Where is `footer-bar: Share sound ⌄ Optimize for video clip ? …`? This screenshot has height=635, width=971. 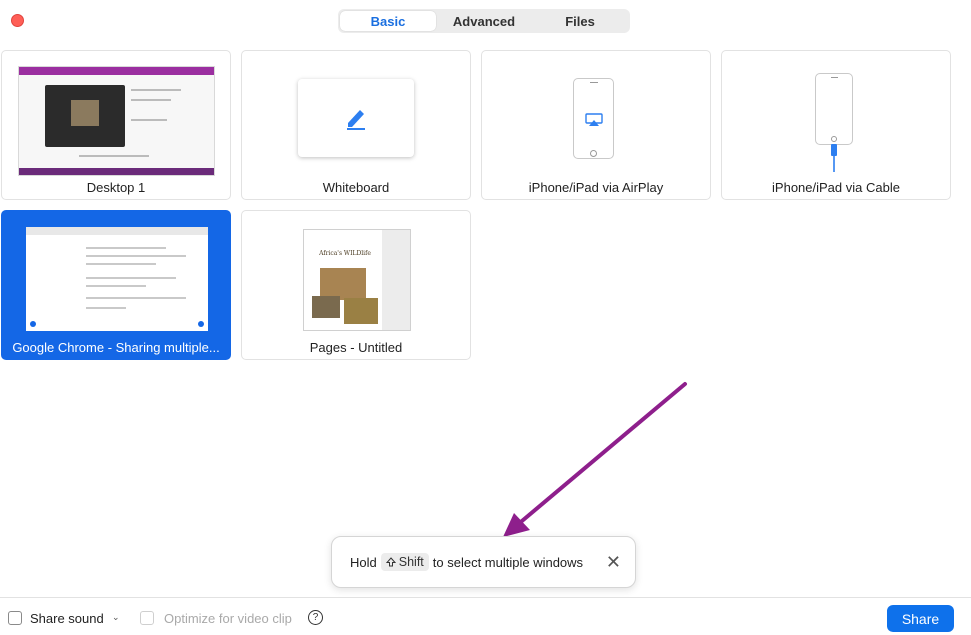 footer-bar: Share sound ⌄ Optimize for video clip ? … is located at coordinates (485, 616).